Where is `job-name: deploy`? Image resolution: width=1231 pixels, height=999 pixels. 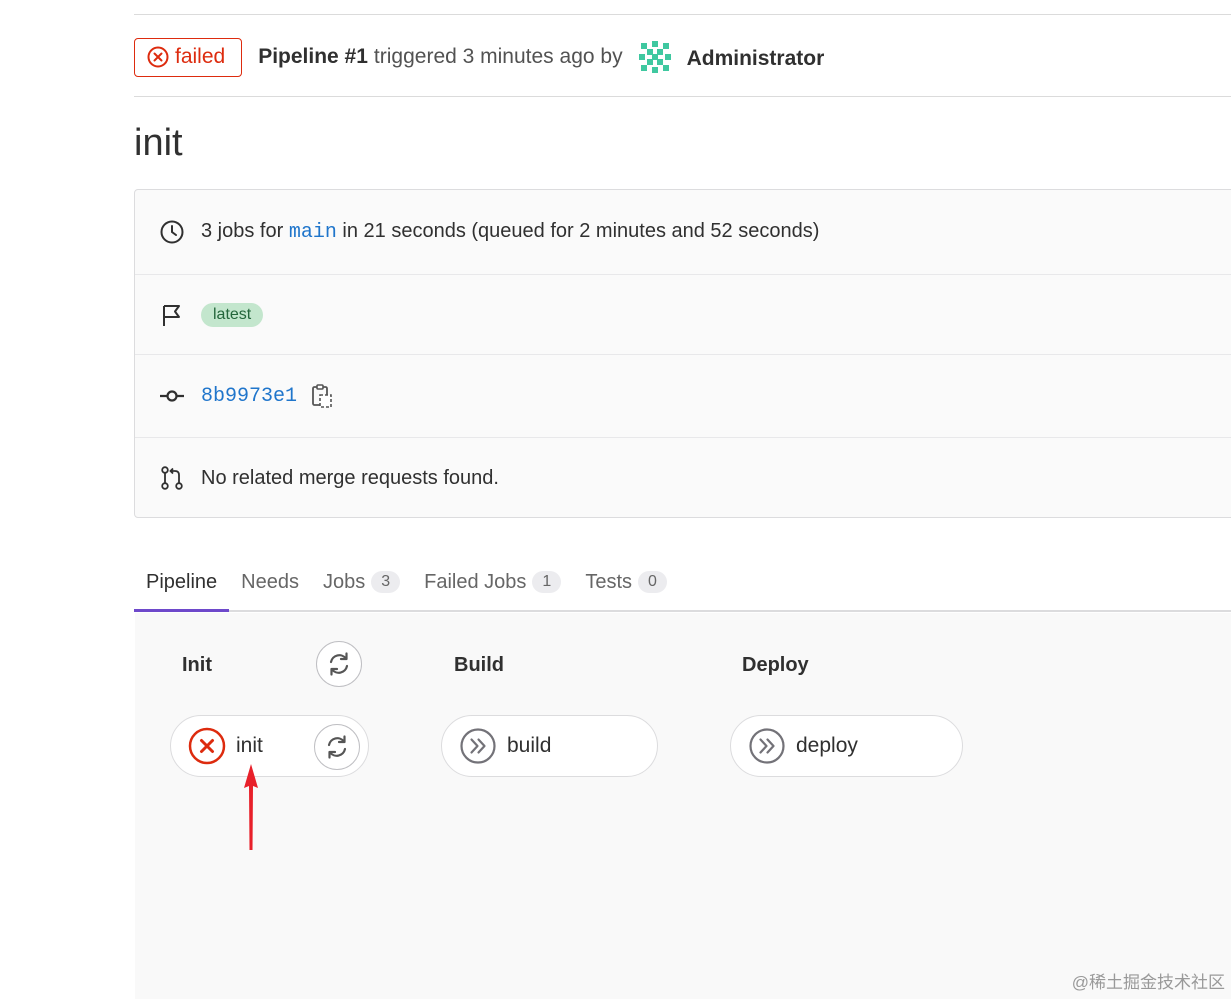 job-name: deploy is located at coordinates (827, 745).